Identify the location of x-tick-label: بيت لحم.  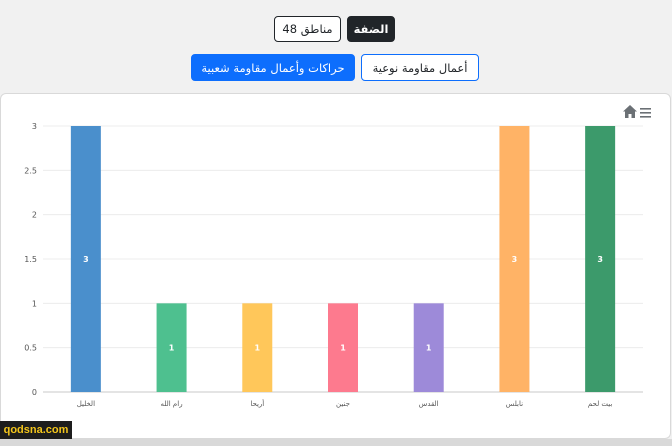
(600, 404).